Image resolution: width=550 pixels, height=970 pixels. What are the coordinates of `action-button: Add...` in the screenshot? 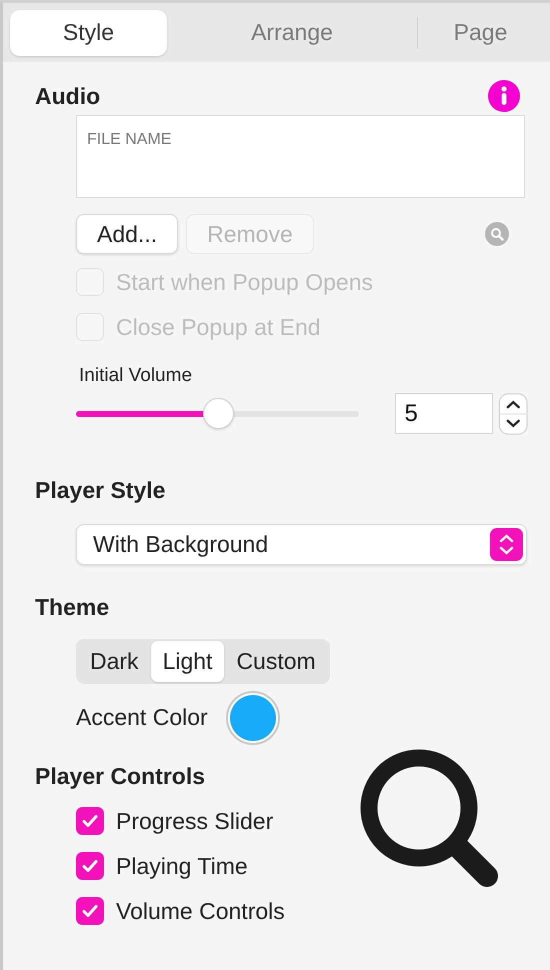 It's located at (127, 234).